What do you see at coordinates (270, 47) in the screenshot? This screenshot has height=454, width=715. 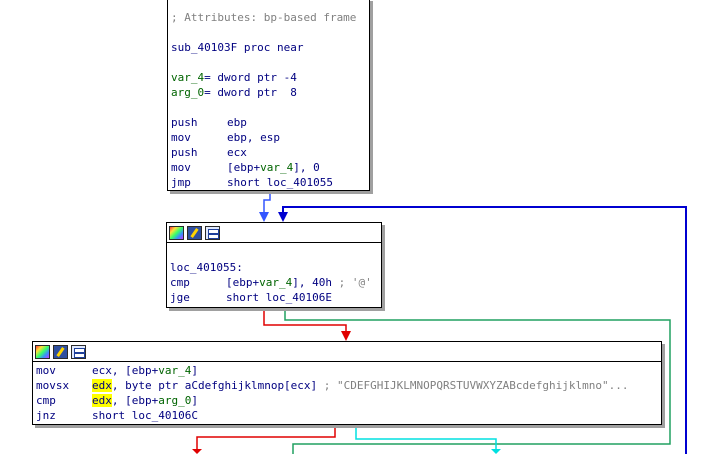 I see `proc-declaration: sub_40103F proc near` at bounding box center [270, 47].